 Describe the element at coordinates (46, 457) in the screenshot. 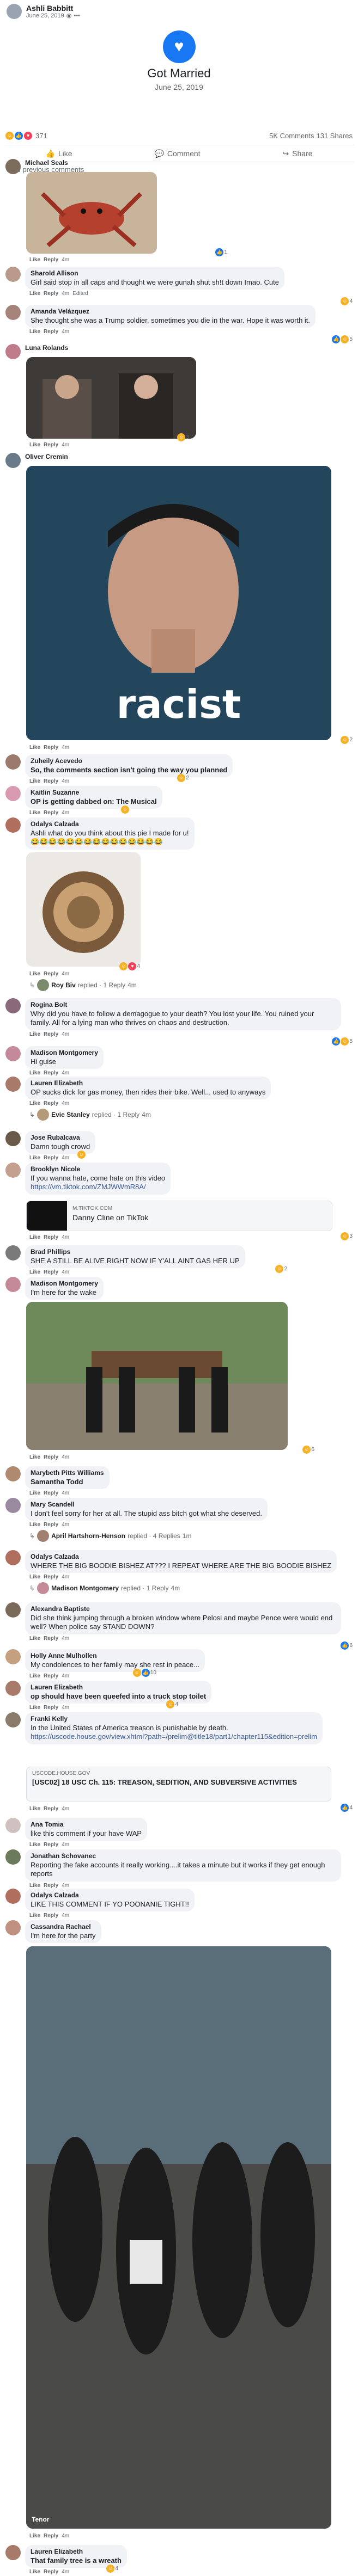

I see `commenter-name: Oliver Cremin` at that location.